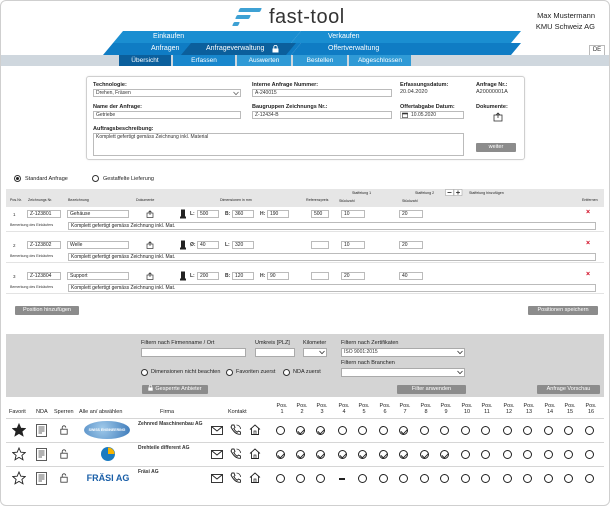 The height and width of the screenshot is (506, 610). What do you see at coordinates (353, 214) in the screenshot?
I see `staffelung1-input: 10` at bounding box center [353, 214].